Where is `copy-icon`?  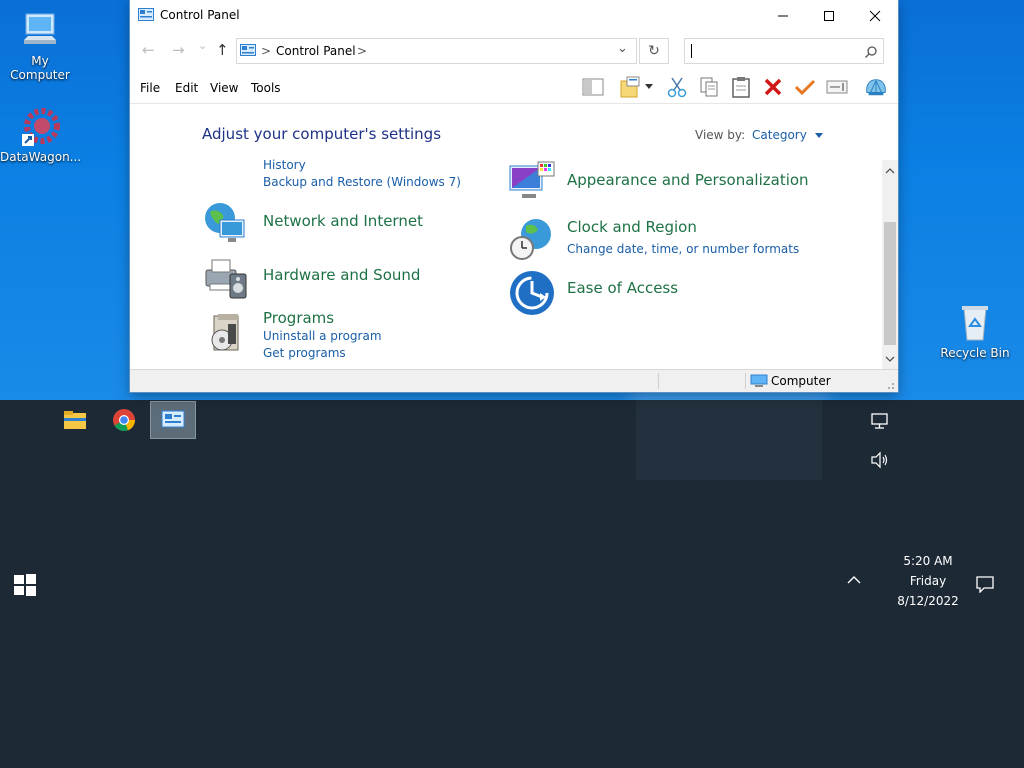
copy-icon is located at coordinates (709, 87).